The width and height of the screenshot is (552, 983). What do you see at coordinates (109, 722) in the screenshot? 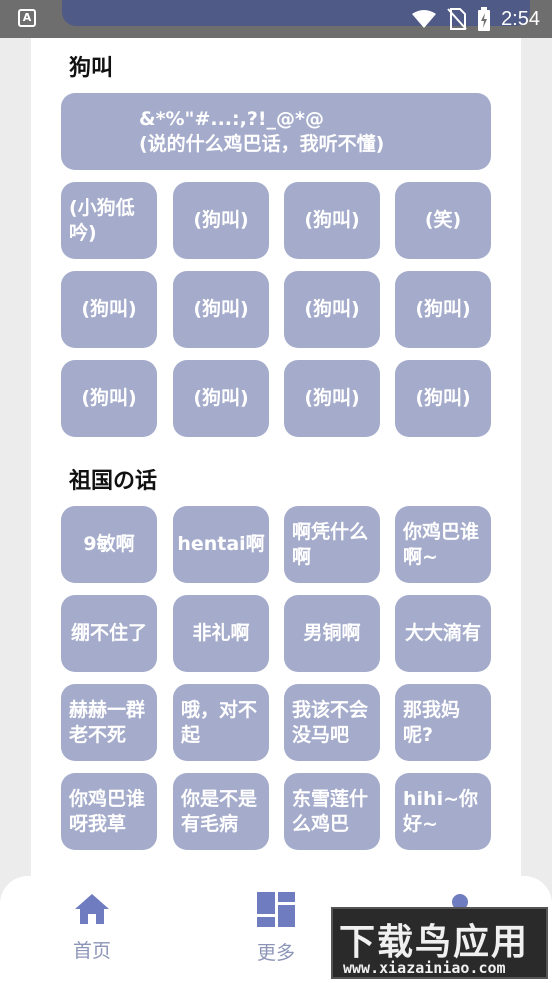
I see `phrase-button: 赫赫一群老不死` at bounding box center [109, 722].